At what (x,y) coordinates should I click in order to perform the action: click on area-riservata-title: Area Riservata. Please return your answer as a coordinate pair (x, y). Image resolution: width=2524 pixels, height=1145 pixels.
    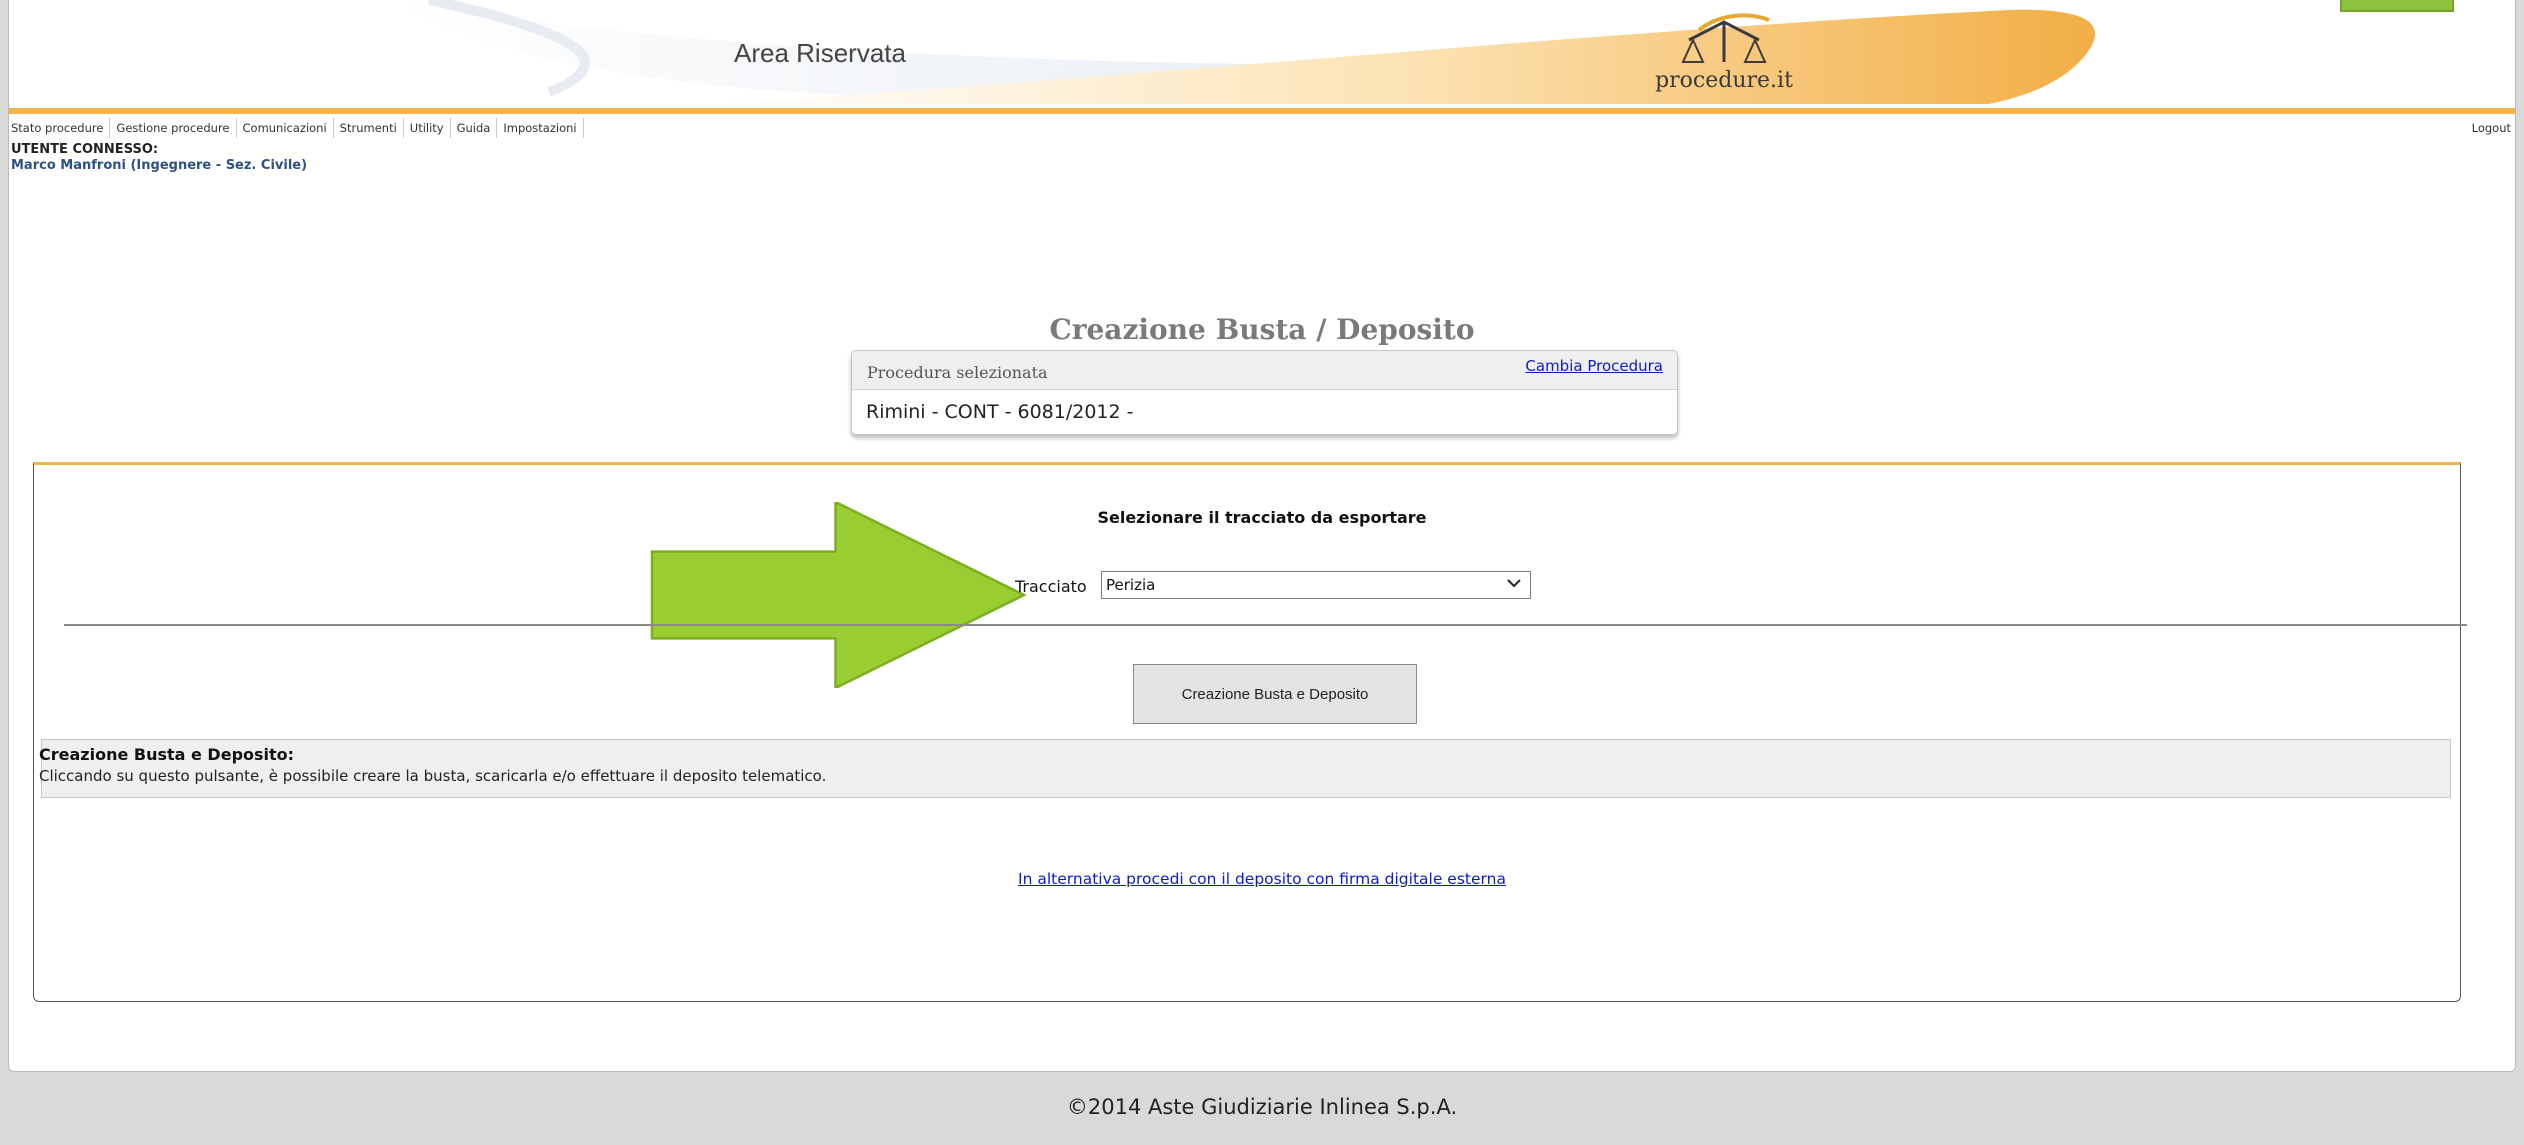
    Looking at the image, I should click on (820, 53).